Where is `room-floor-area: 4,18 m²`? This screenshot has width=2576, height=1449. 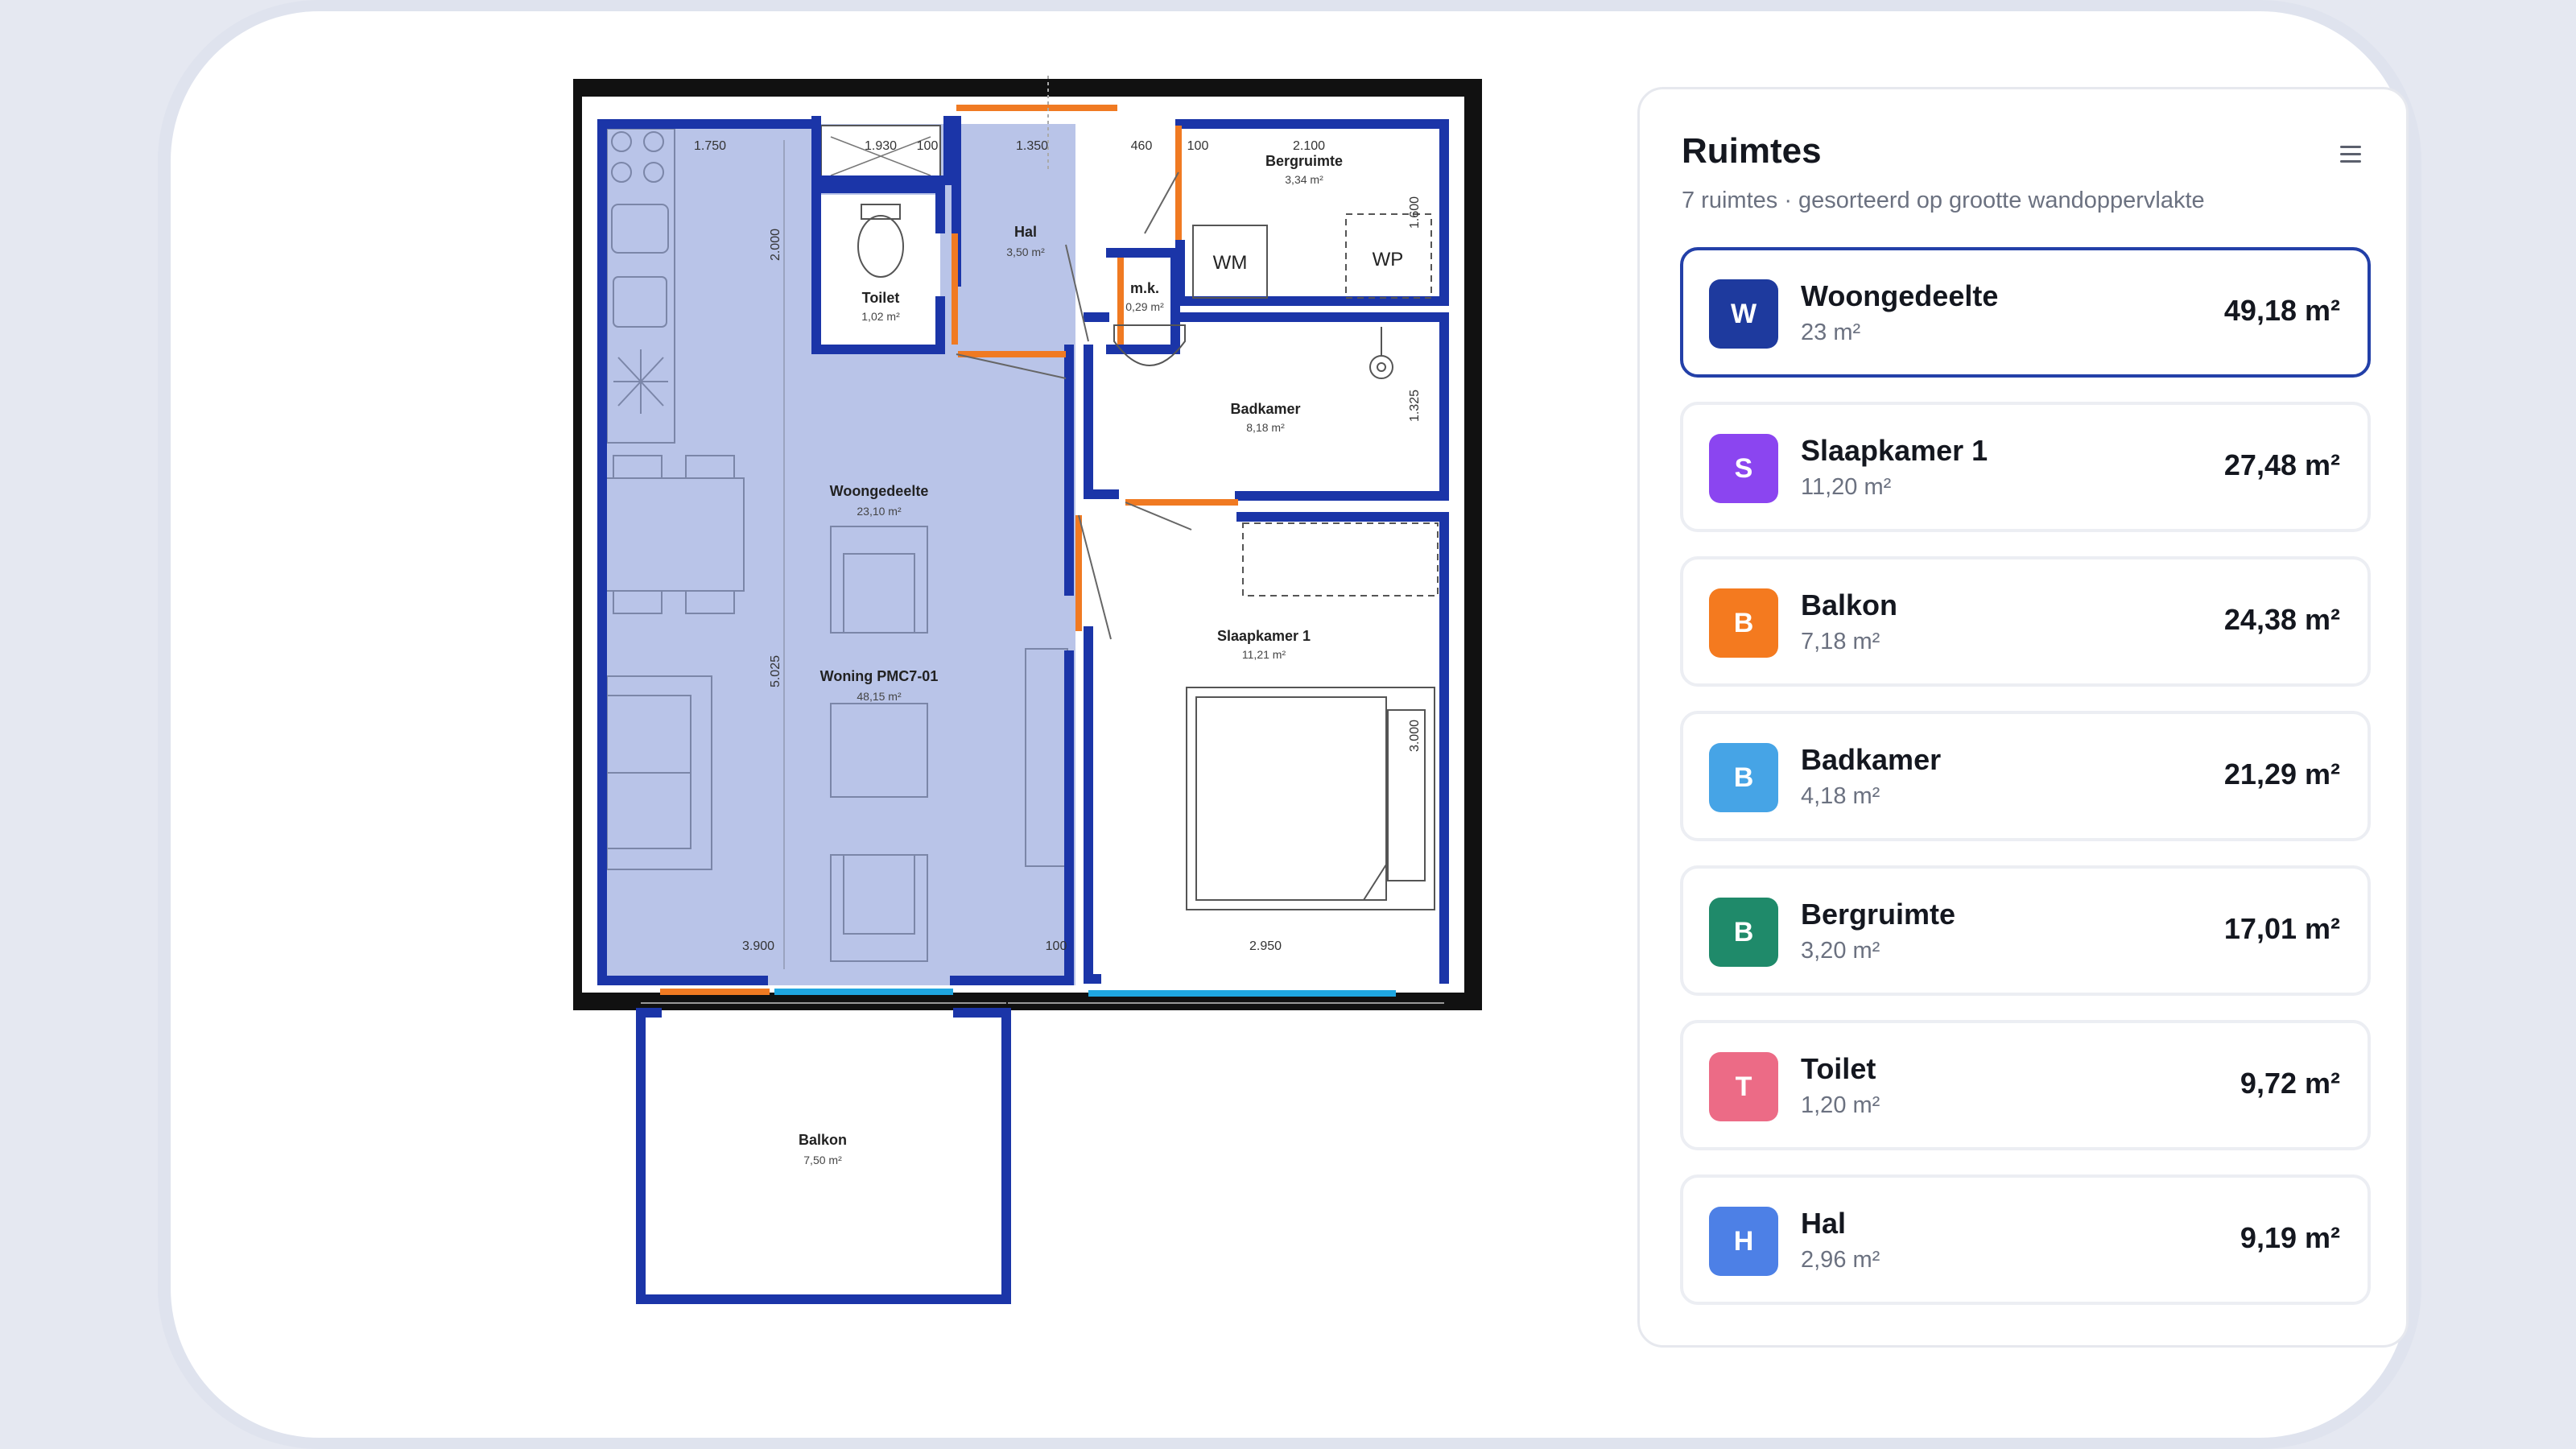 room-floor-area: 4,18 m² is located at coordinates (1840, 796).